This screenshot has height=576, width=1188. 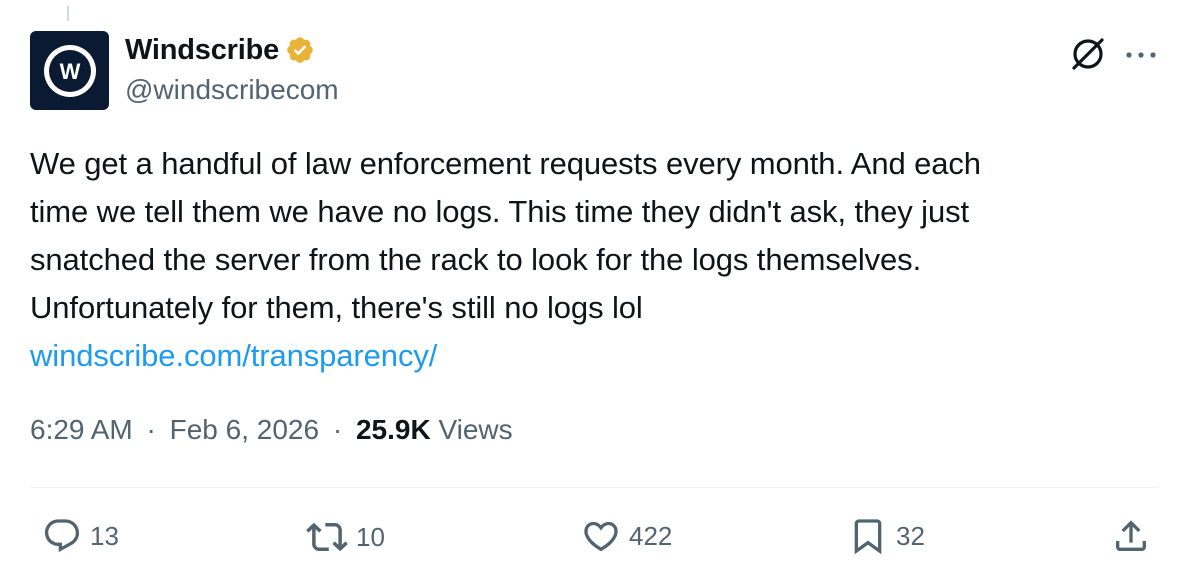 I want to click on tweet-meta: 6:29 AM · Feb 6, 2026 · 25.9K Views, so click(x=271, y=430).